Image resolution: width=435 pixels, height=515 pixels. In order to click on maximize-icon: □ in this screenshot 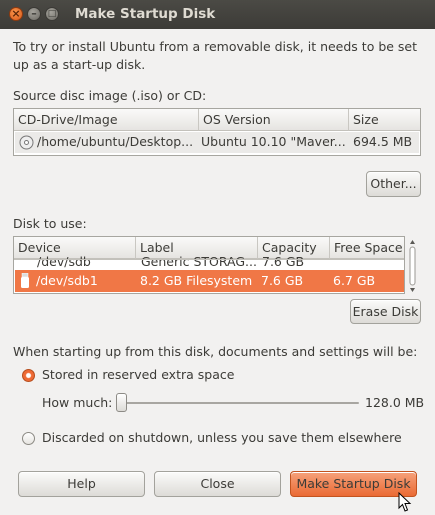, I will do `click(52, 14)`.